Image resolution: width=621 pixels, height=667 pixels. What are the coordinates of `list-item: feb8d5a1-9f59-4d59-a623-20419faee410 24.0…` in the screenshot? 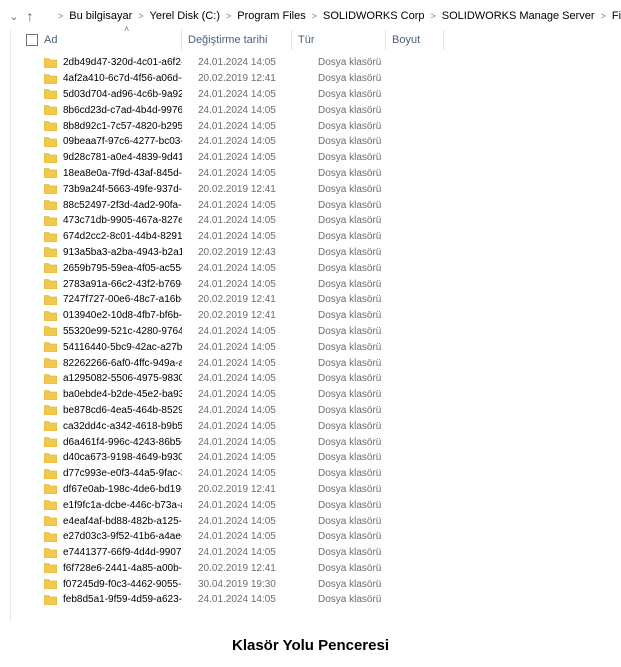 It's located at (264, 600).